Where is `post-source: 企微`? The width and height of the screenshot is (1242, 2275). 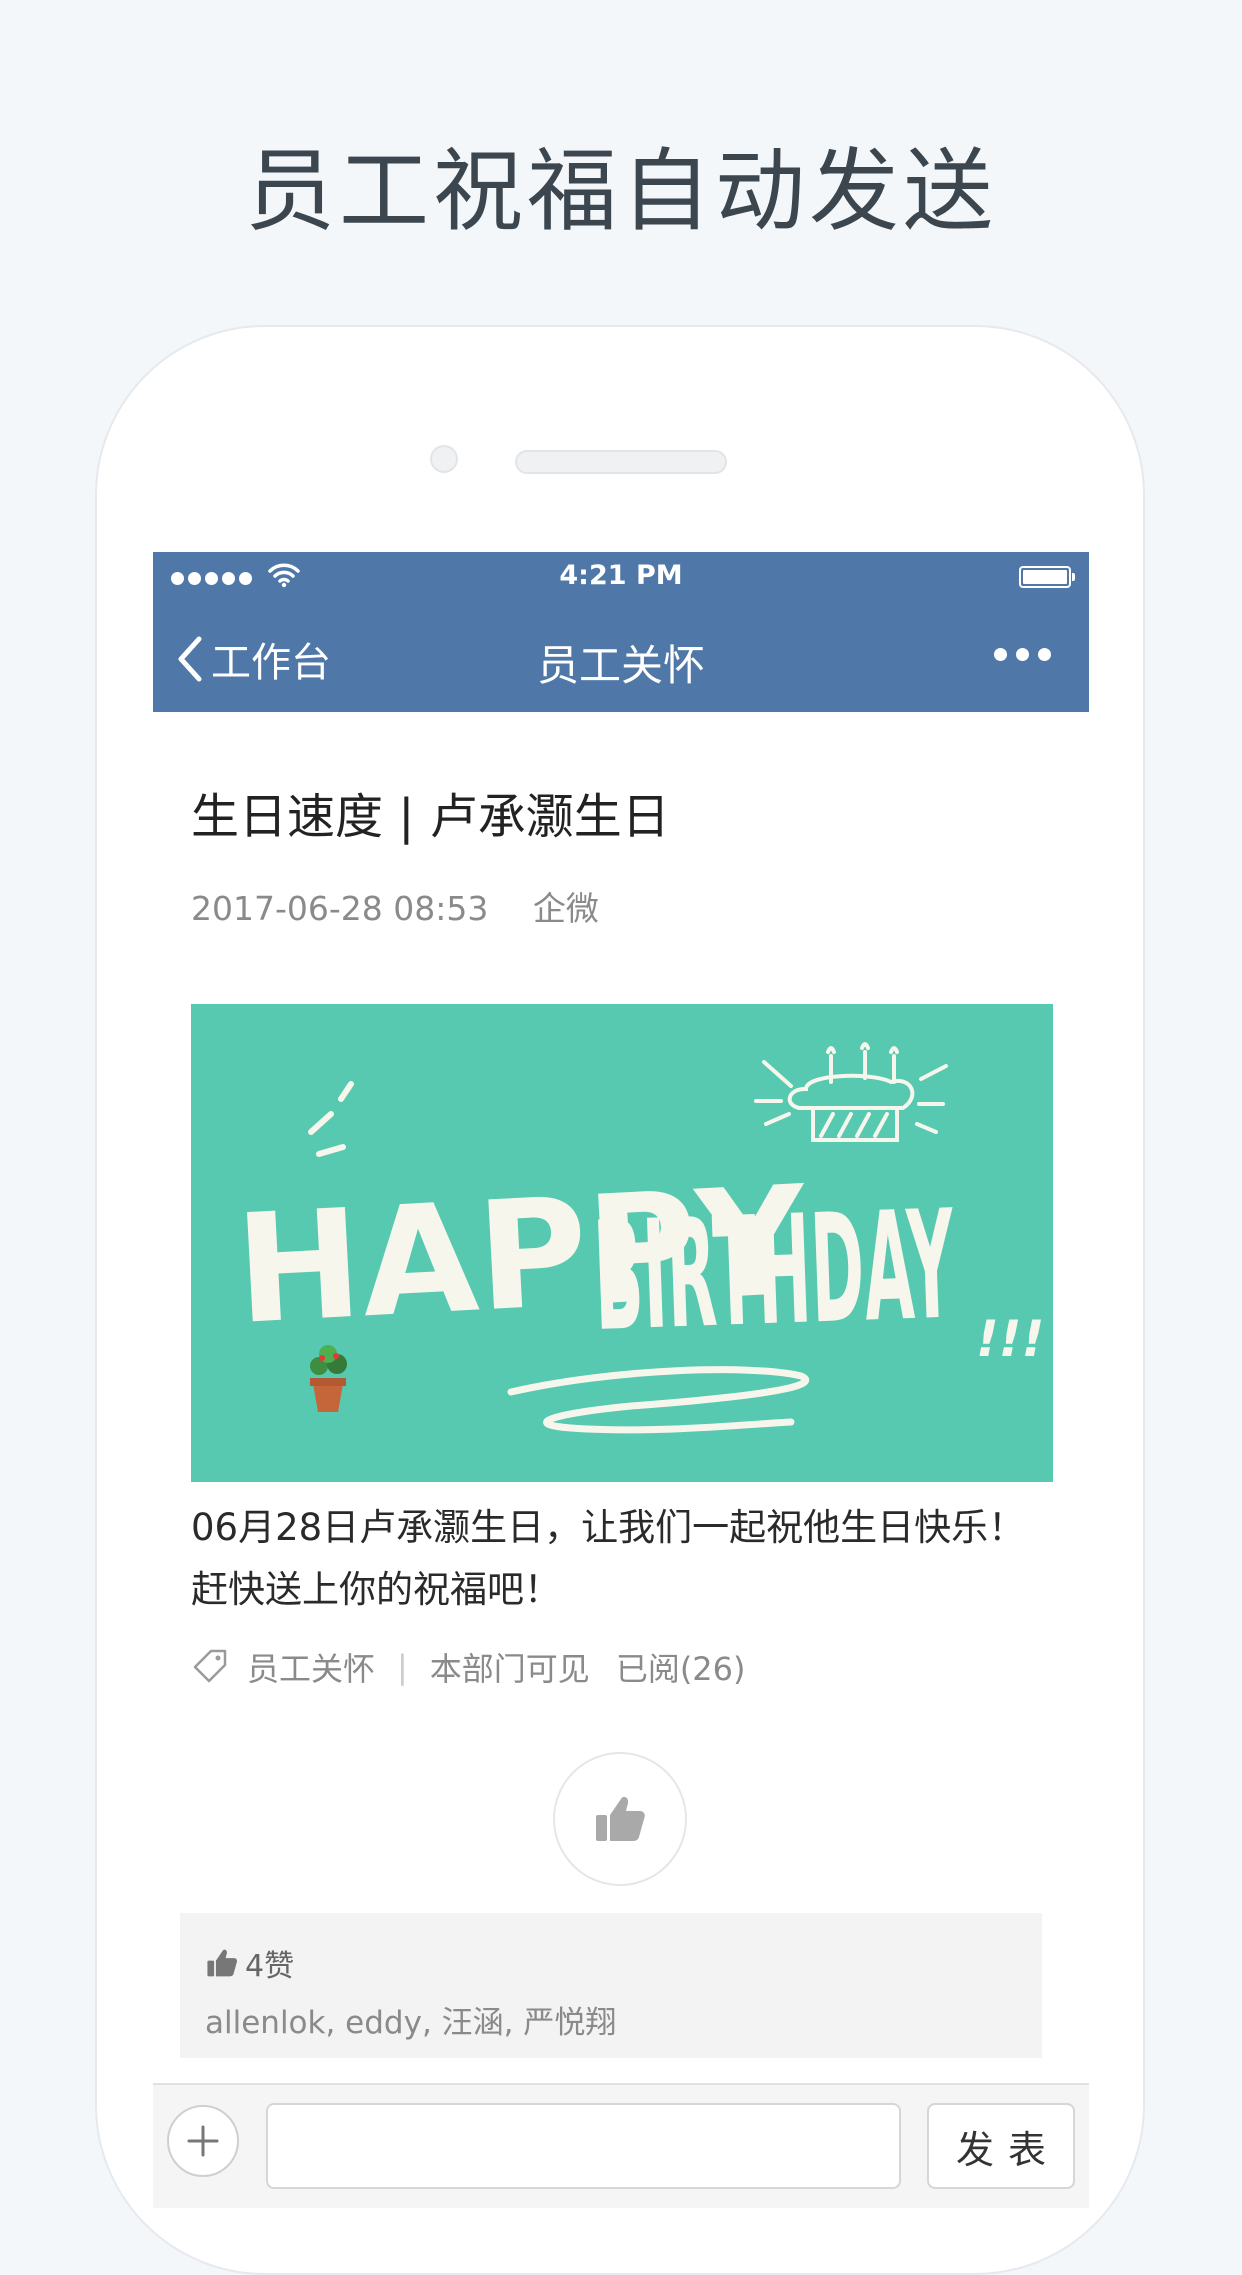
post-source: 企微 is located at coordinates (565, 908).